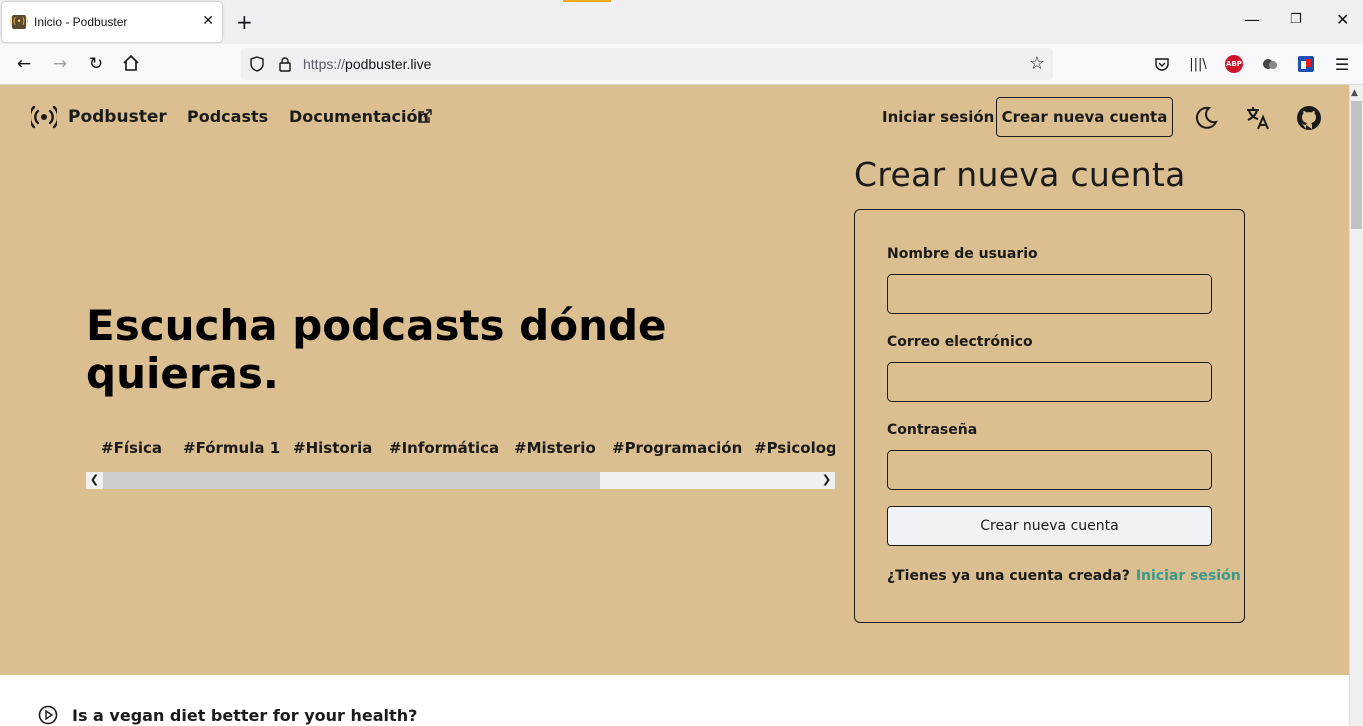 Image resolution: width=1363 pixels, height=726 pixels. What do you see at coordinates (1084, 117) in the screenshot?
I see `signup-button: Crear nueva cuenta` at bounding box center [1084, 117].